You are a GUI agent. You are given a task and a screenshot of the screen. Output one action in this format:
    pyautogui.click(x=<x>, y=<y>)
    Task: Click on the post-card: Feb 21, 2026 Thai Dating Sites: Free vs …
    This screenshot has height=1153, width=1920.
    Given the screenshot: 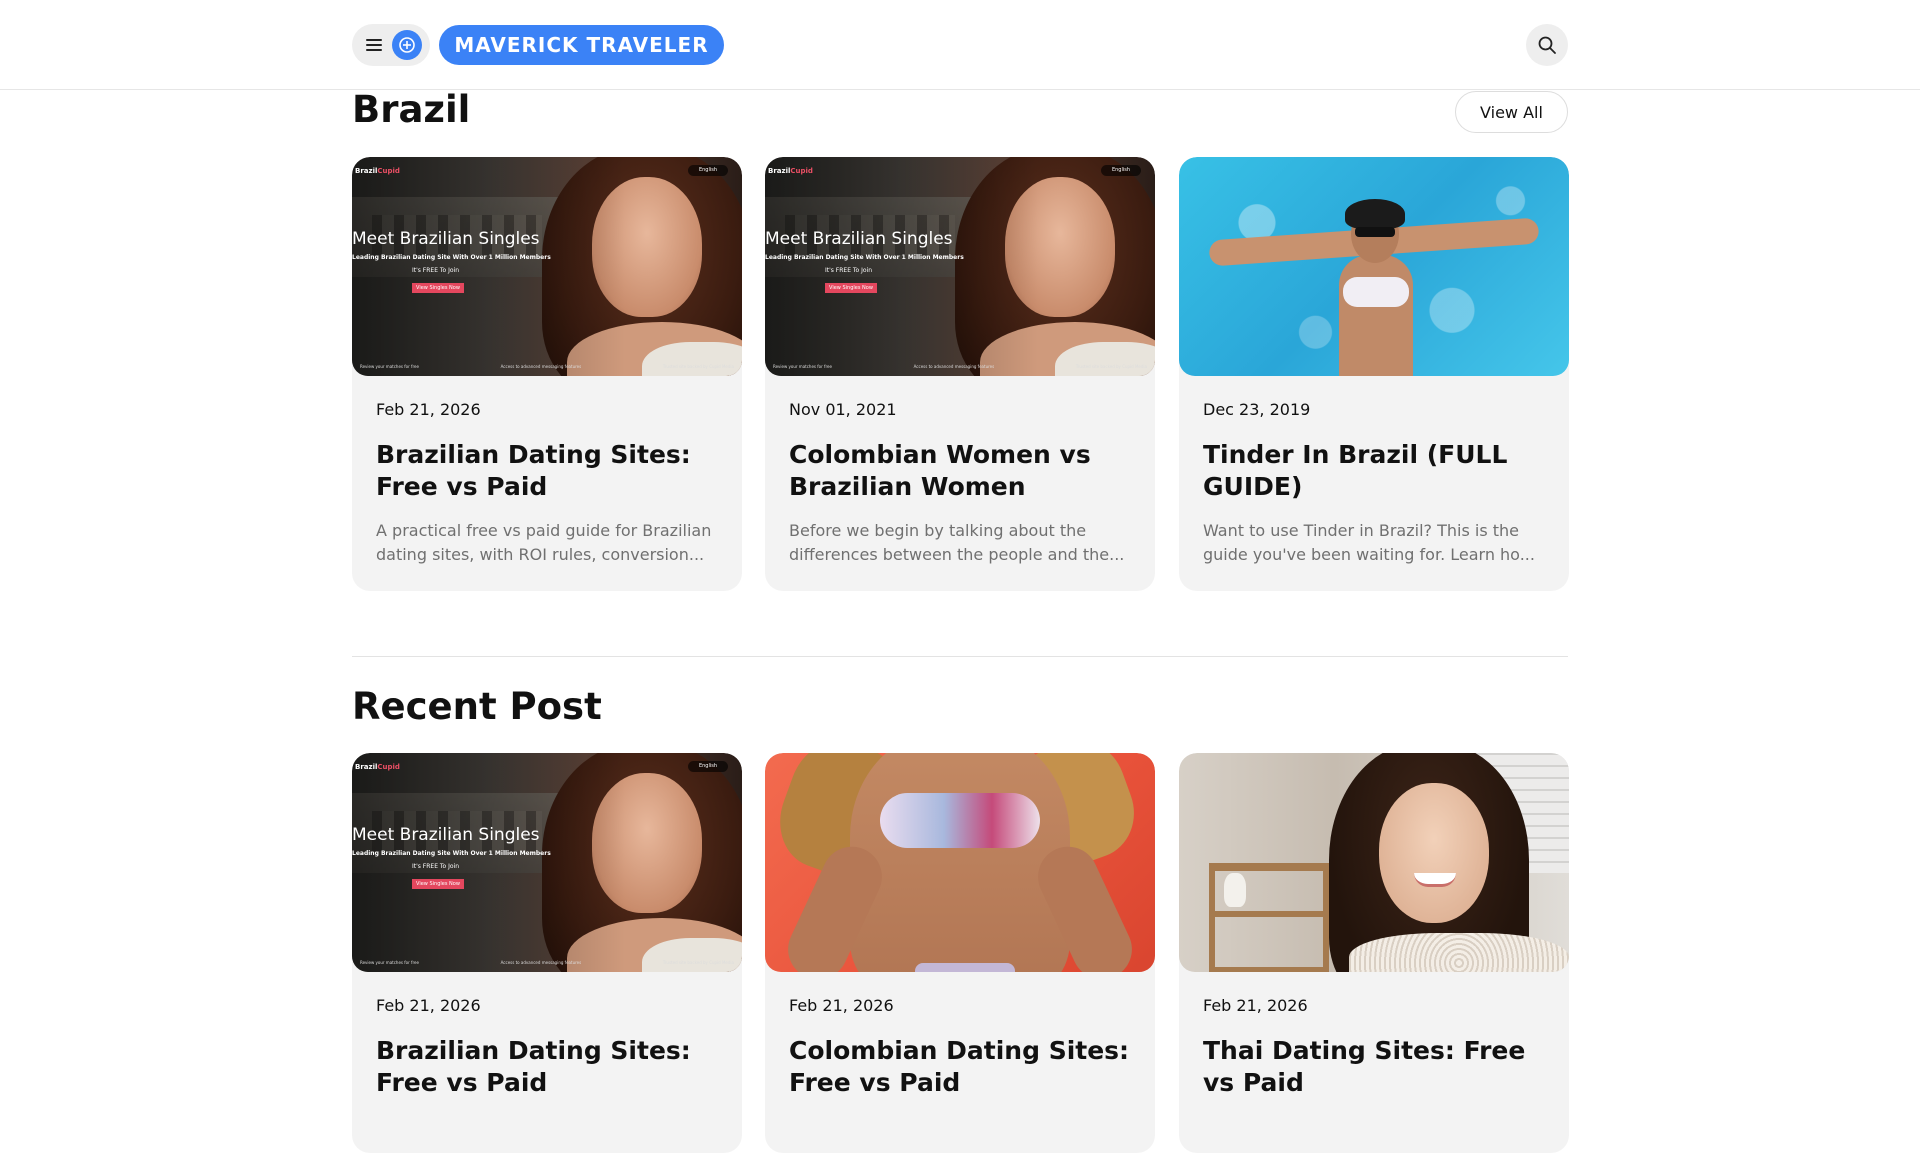 What is the action you would take?
    pyautogui.click(x=1374, y=953)
    